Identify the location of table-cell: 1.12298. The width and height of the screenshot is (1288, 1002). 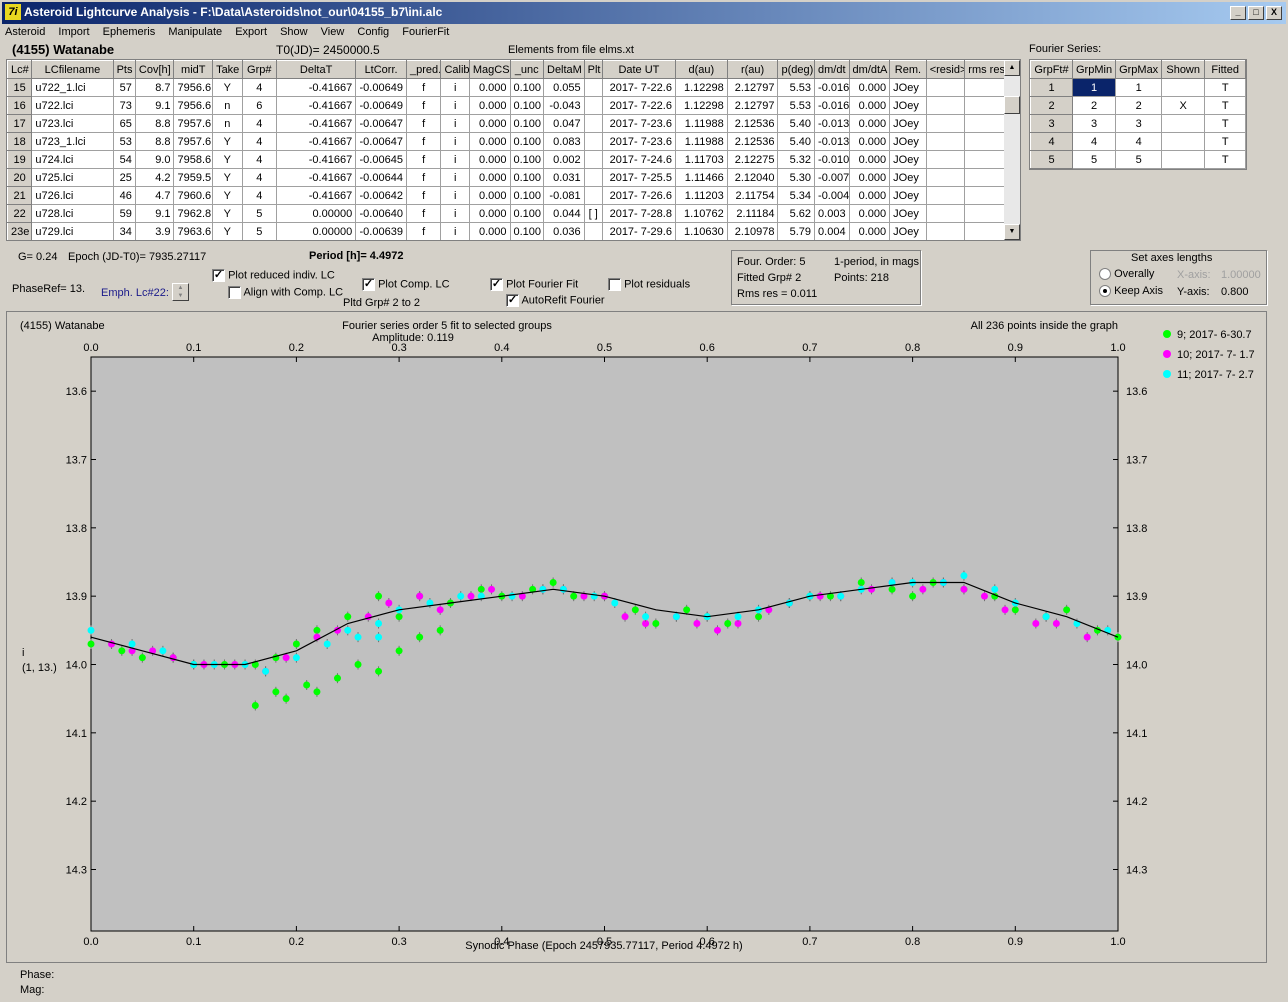
(701, 105).